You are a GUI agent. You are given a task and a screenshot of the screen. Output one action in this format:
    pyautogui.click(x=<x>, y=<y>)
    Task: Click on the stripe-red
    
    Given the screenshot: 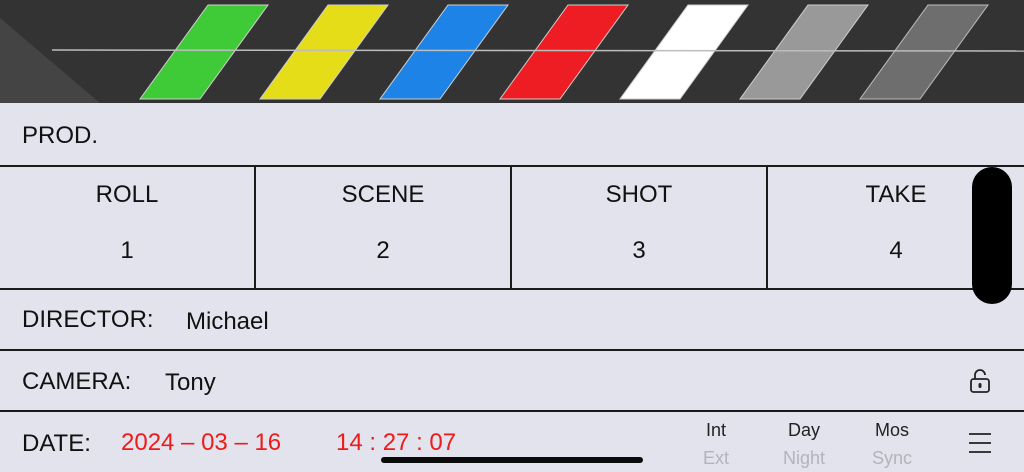 What is the action you would take?
    pyautogui.click(x=564, y=52)
    